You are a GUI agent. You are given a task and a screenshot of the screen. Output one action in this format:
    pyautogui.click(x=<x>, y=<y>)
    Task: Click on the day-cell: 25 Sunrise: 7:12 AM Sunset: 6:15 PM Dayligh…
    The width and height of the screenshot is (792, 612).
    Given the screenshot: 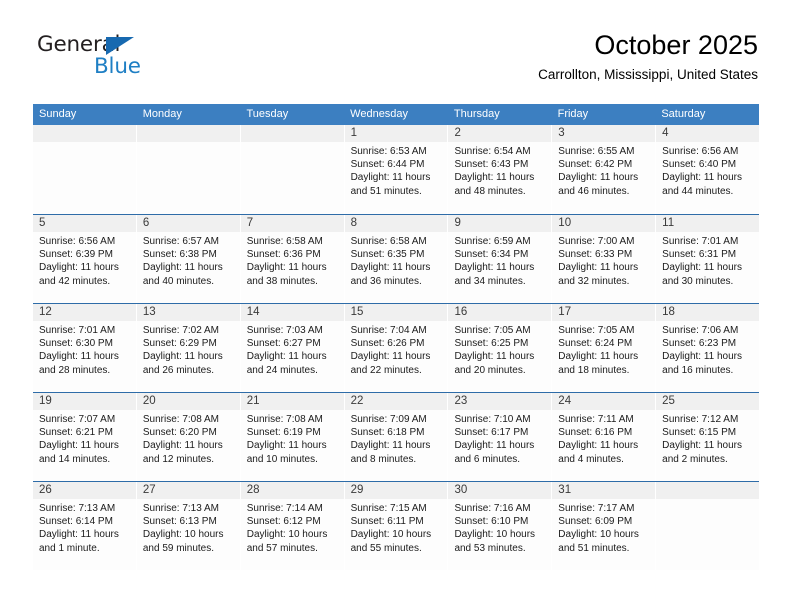 What is the action you would take?
    pyautogui.click(x=708, y=437)
    